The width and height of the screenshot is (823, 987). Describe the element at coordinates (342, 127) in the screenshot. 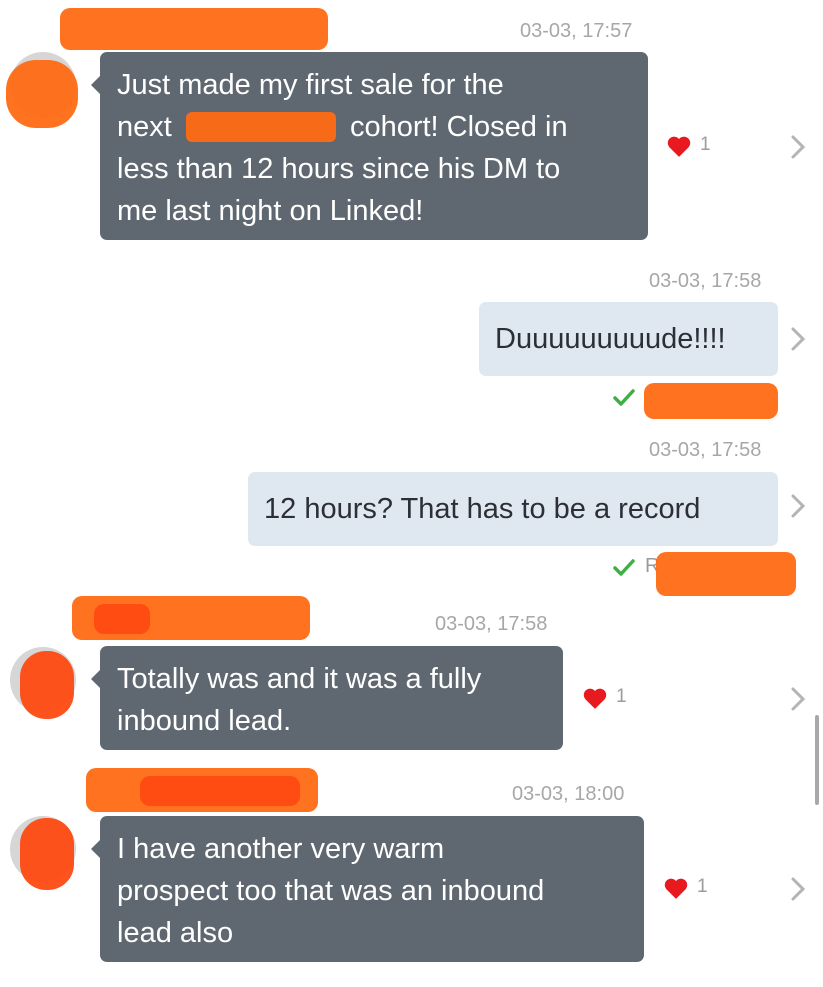

I see `message-line: next cohort! Closed in` at that location.